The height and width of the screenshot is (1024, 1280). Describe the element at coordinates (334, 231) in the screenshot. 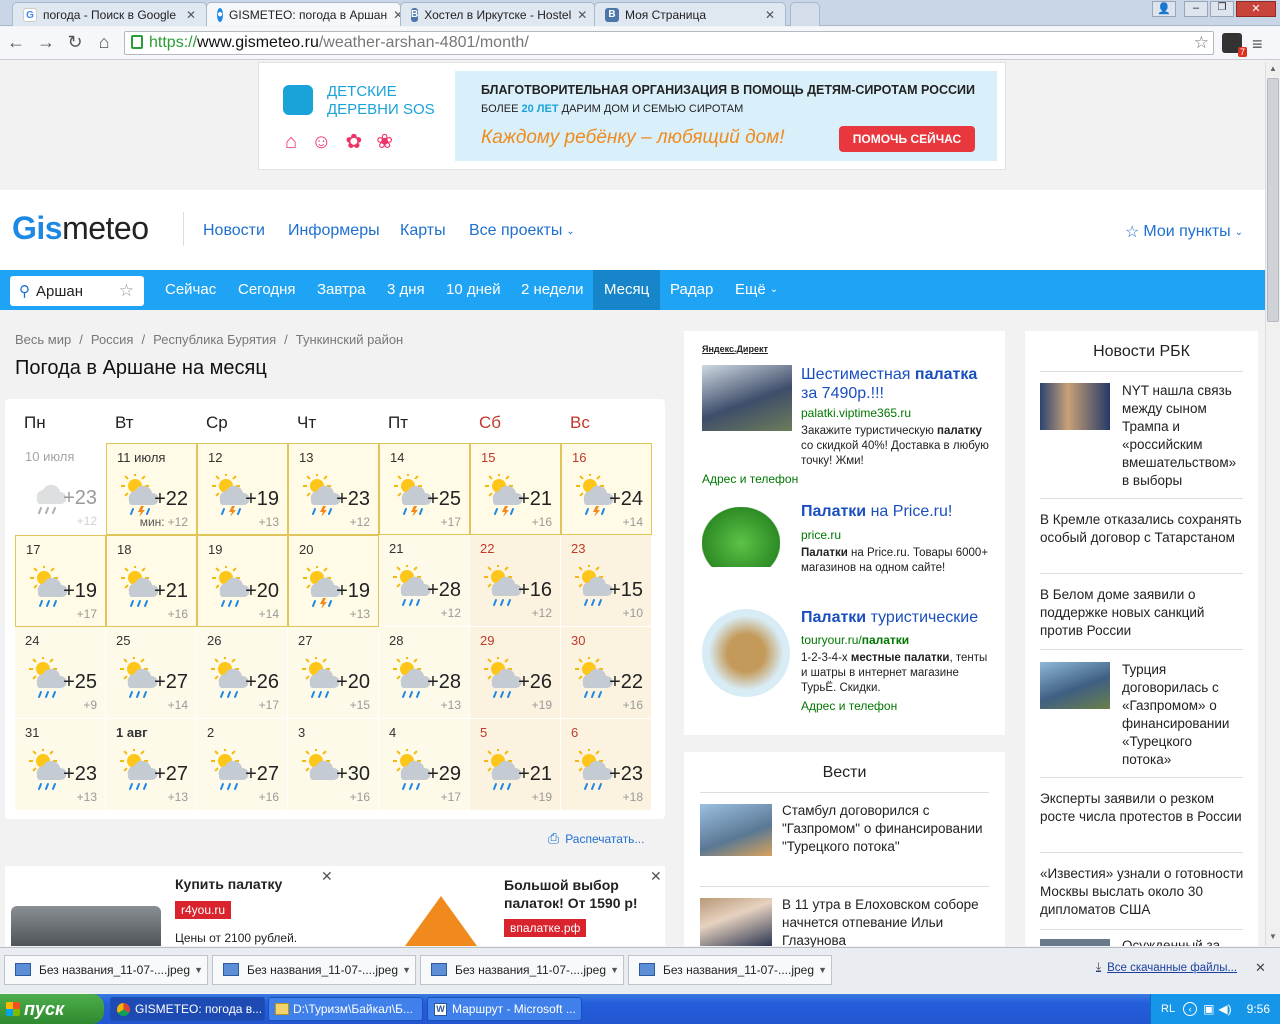

I see `nav-informers: Информеры` at that location.